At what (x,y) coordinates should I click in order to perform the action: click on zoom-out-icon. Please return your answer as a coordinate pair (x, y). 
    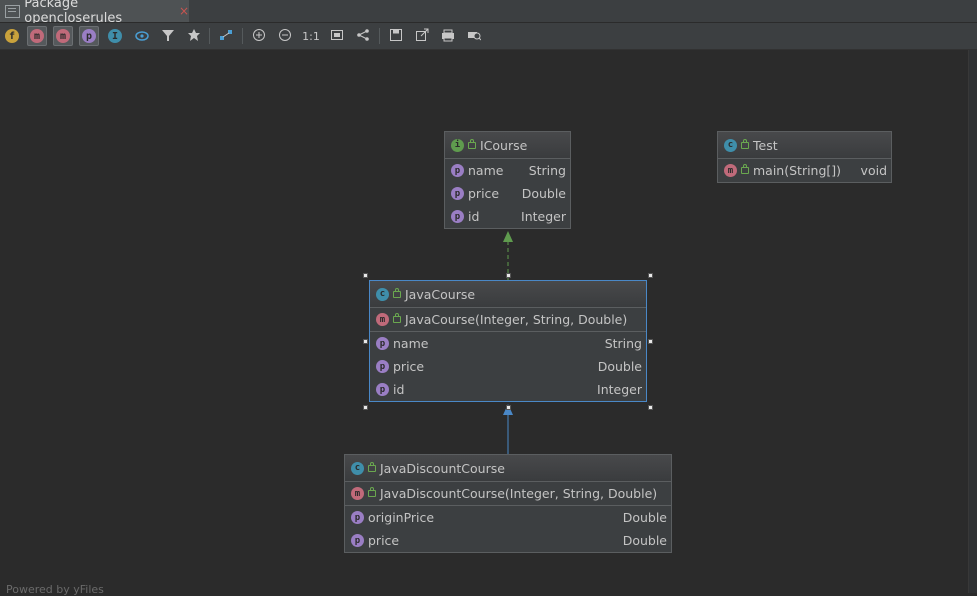
    Looking at the image, I should click on (285, 36).